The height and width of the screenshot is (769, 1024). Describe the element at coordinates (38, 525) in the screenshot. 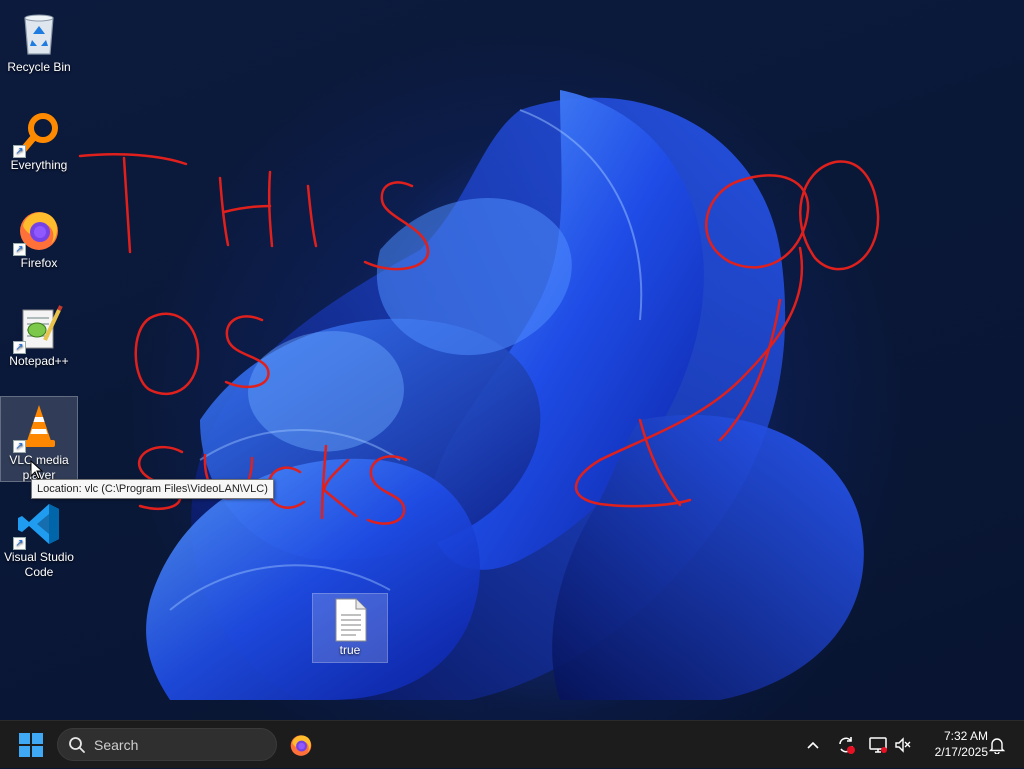

I see `vscode-icon: ↗` at that location.